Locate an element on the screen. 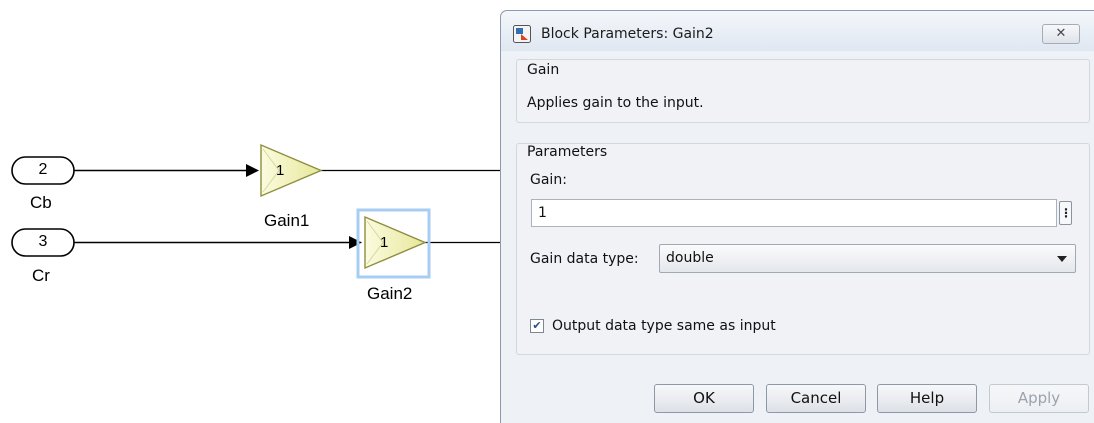  gain-input: 1 is located at coordinates (794, 213).